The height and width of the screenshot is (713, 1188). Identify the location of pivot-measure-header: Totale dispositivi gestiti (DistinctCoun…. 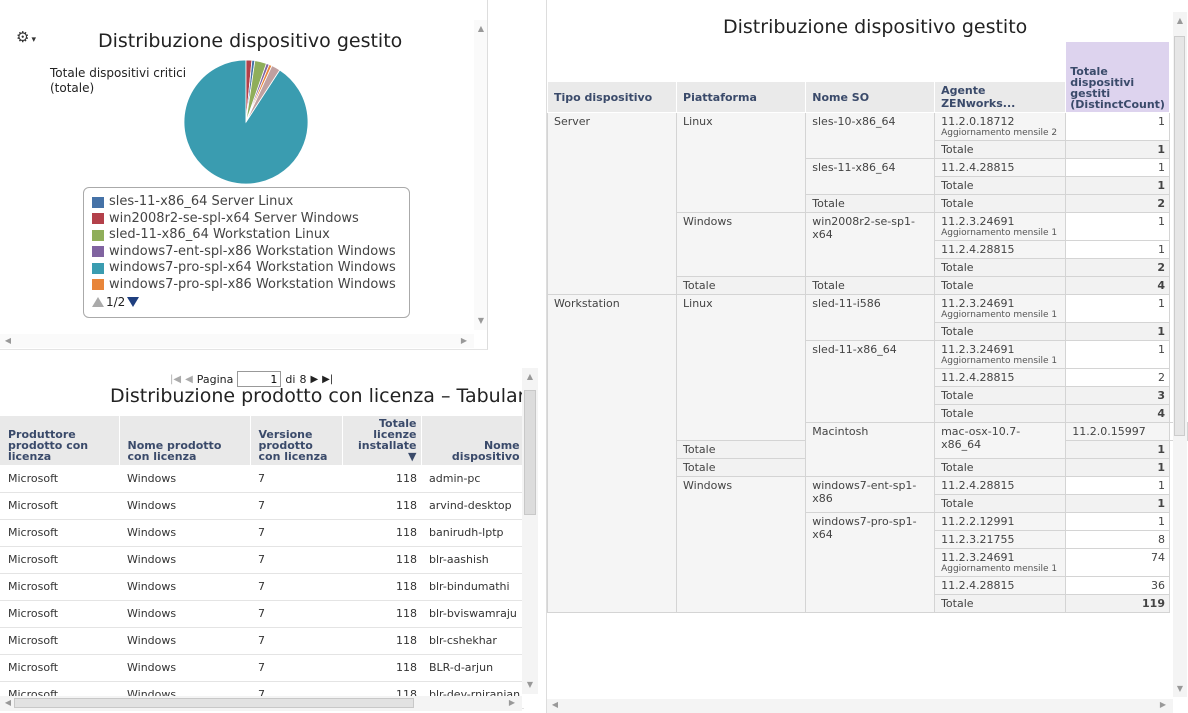
(1117, 77).